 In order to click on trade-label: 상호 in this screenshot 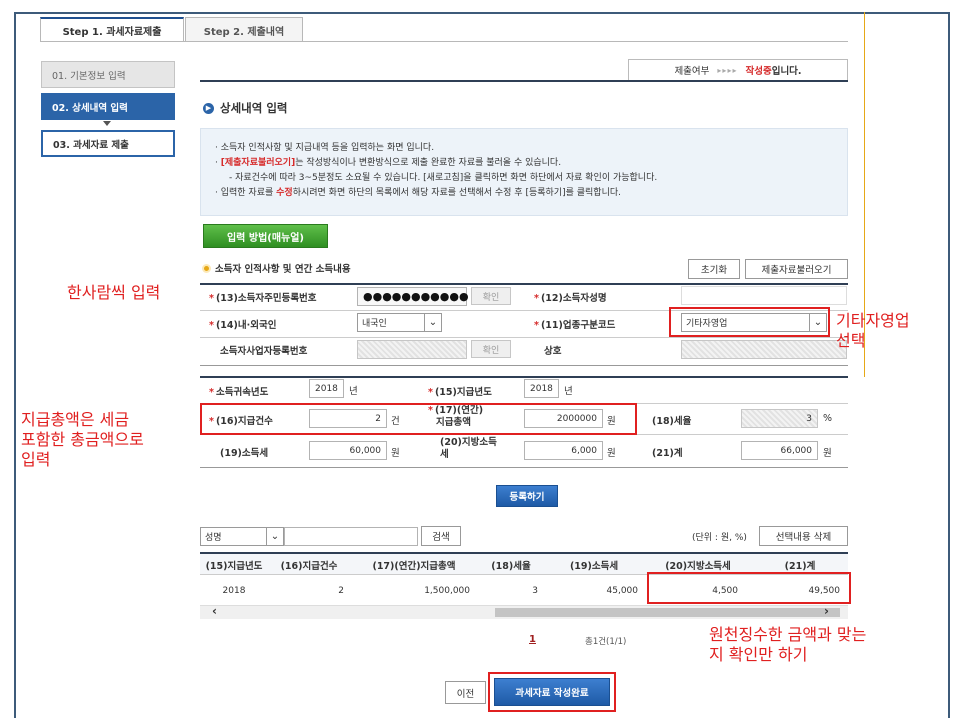, I will do `click(553, 351)`.